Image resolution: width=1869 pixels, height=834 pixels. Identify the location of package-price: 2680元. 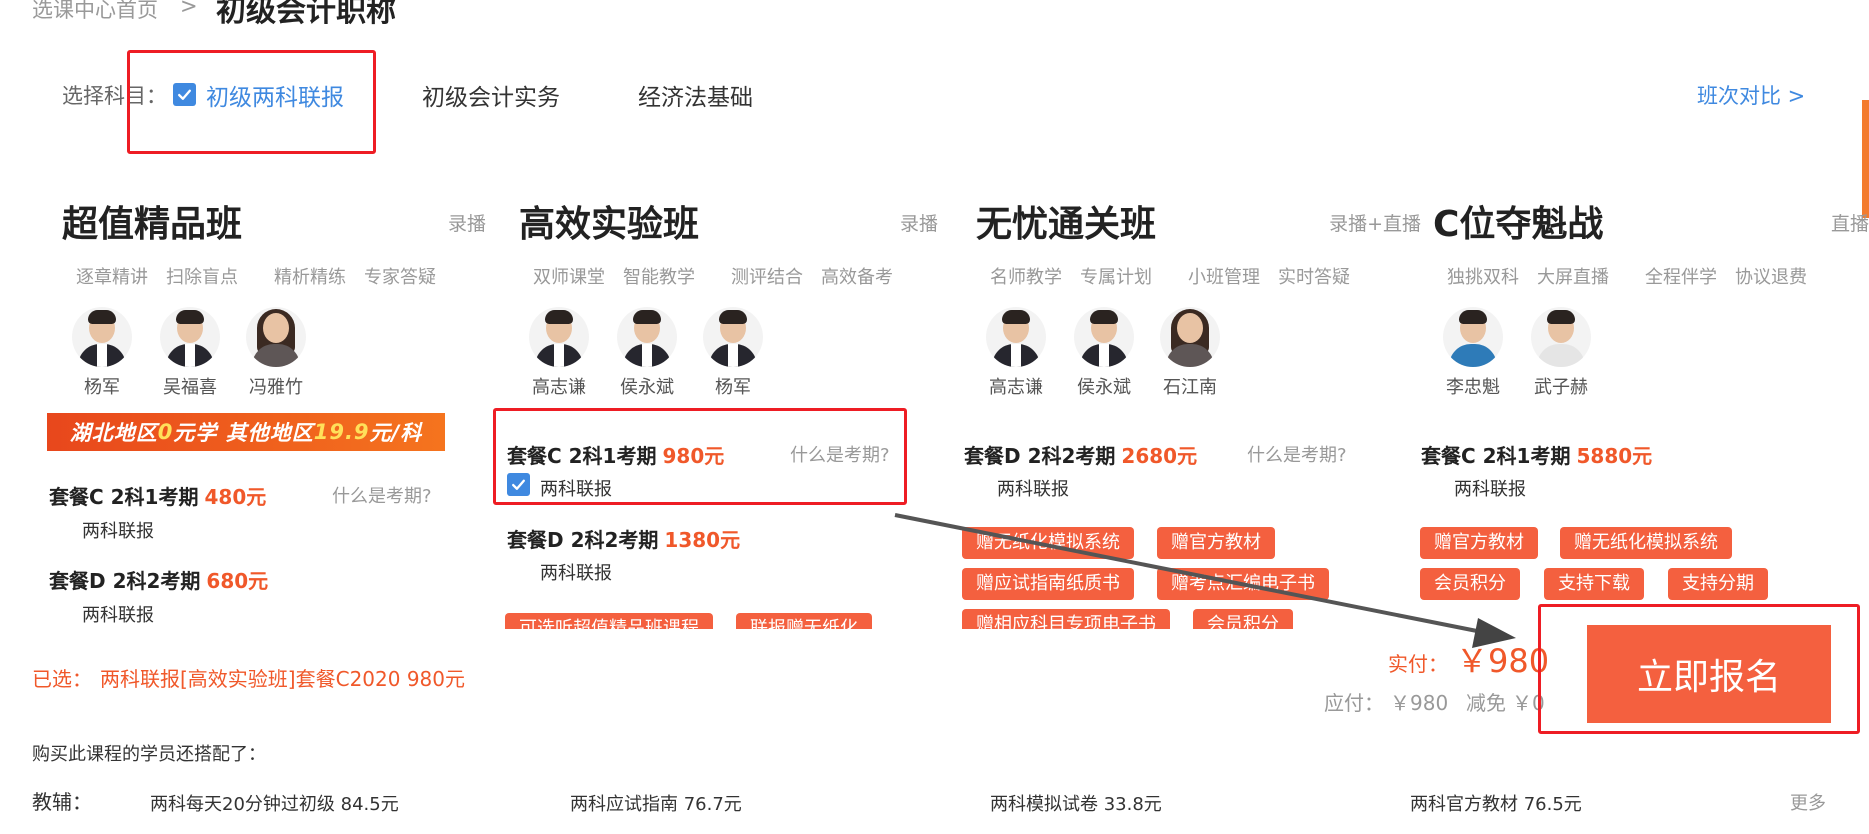
(1159, 456).